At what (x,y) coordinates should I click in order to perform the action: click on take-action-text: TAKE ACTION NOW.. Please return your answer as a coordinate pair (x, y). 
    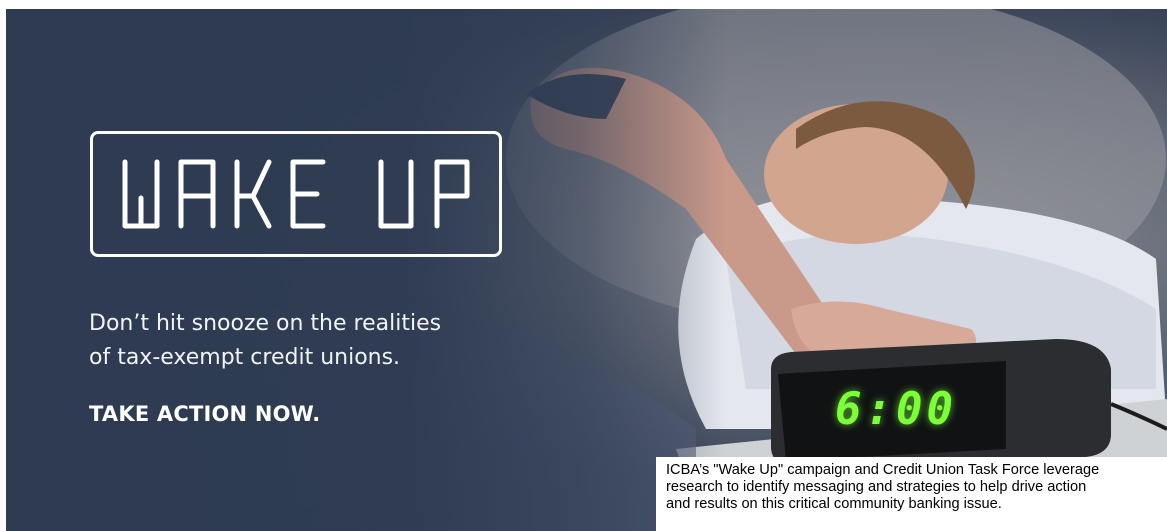
    Looking at the image, I should click on (205, 414).